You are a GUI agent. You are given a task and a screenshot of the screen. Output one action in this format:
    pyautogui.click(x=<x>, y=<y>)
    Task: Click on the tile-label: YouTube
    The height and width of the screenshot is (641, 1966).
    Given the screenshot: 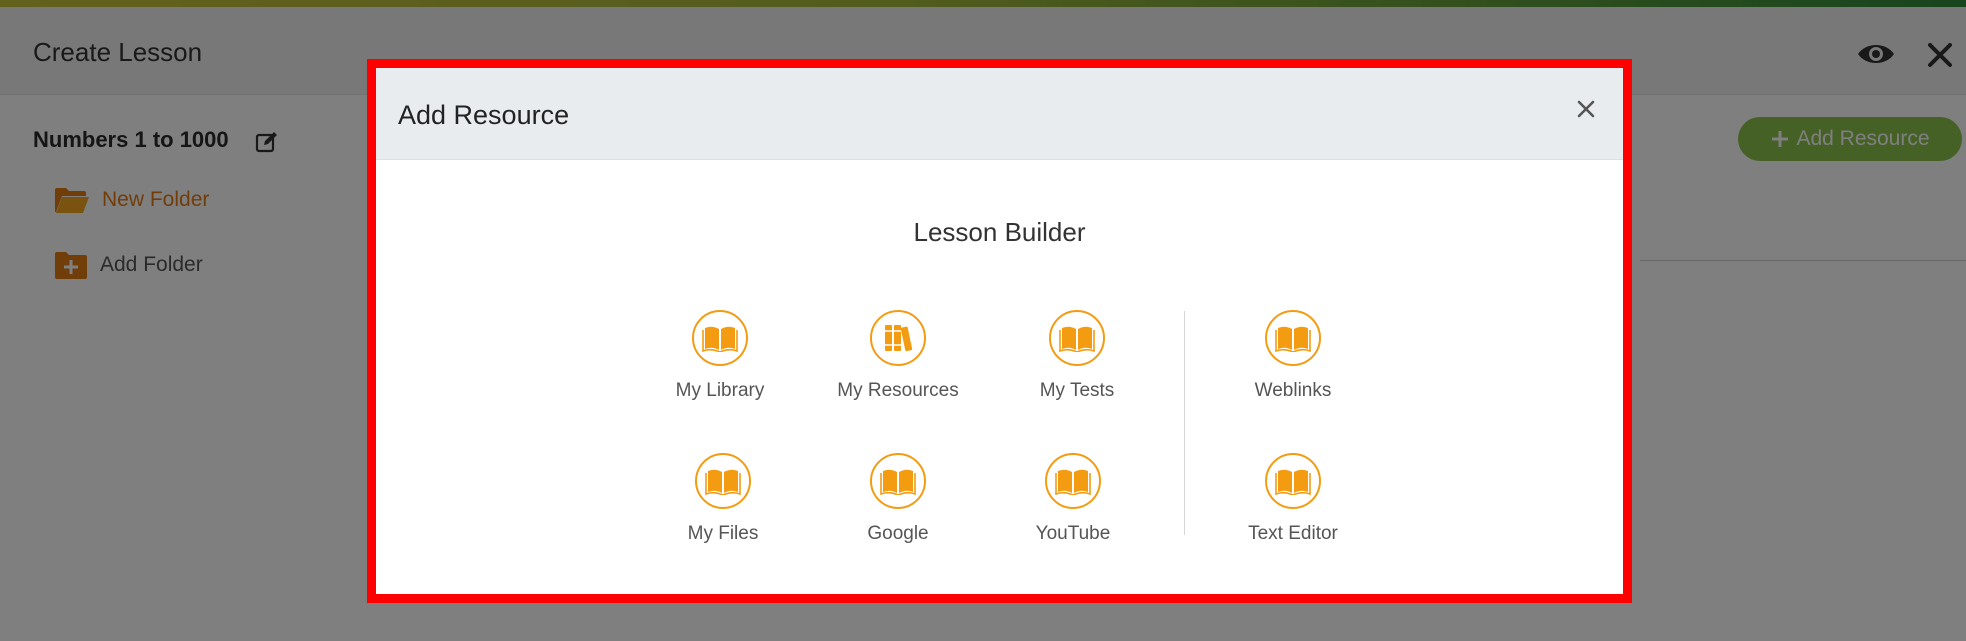 What is the action you would take?
    pyautogui.click(x=1073, y=533)
    